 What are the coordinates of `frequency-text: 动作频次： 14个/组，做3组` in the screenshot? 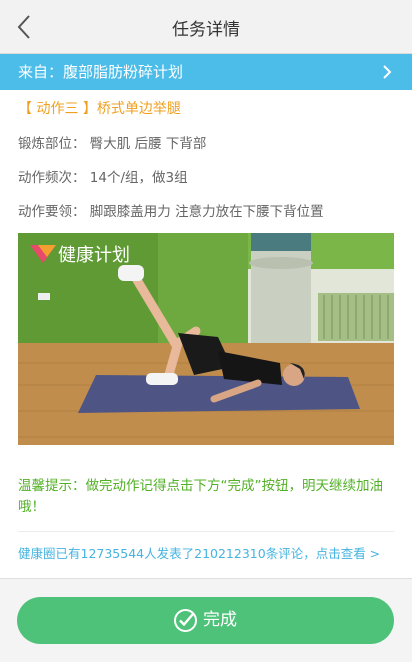 It's located at (103, 178).